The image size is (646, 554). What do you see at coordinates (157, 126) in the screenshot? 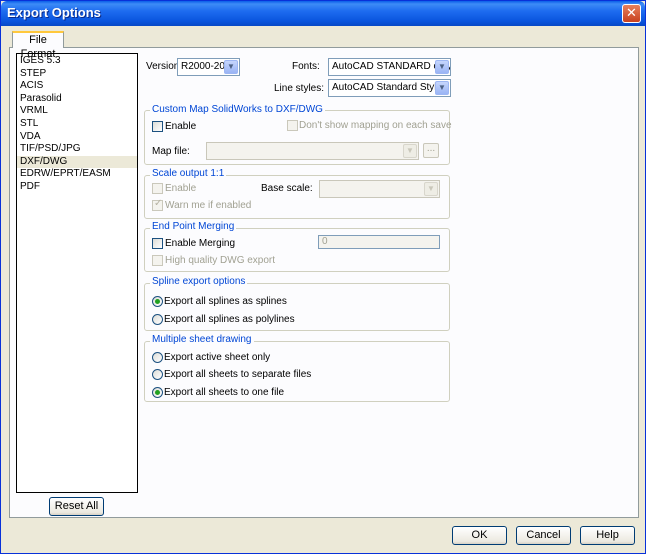
I see `custom-map-enable-checkbox` at bounding box center [157, 126].